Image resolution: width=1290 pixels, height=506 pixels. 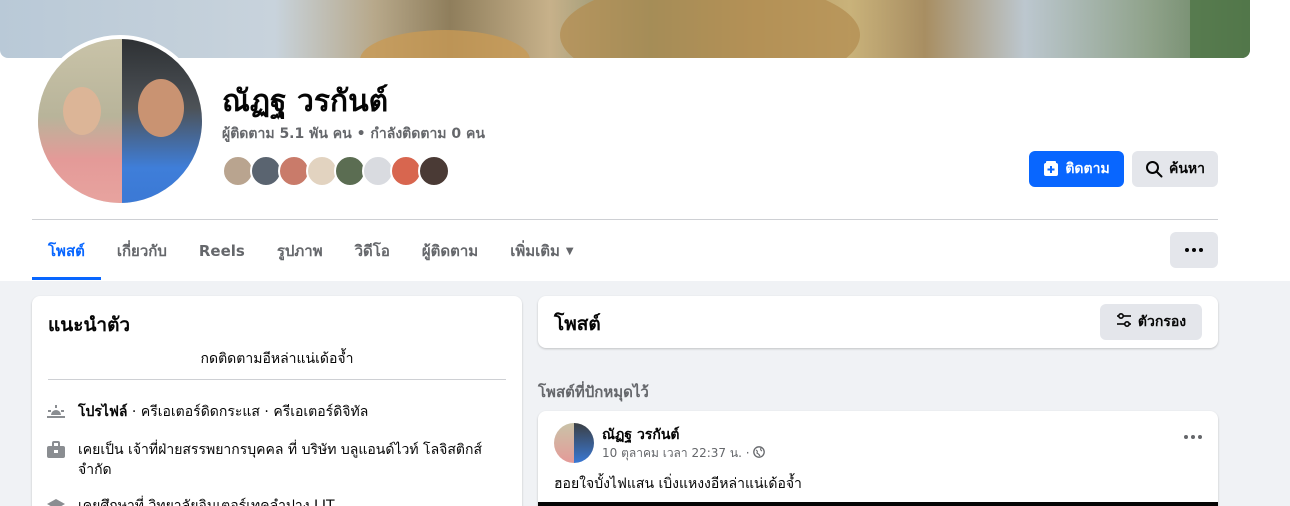 I want to click on follow-button: ติดตาม, so click(x=1076, y=169).